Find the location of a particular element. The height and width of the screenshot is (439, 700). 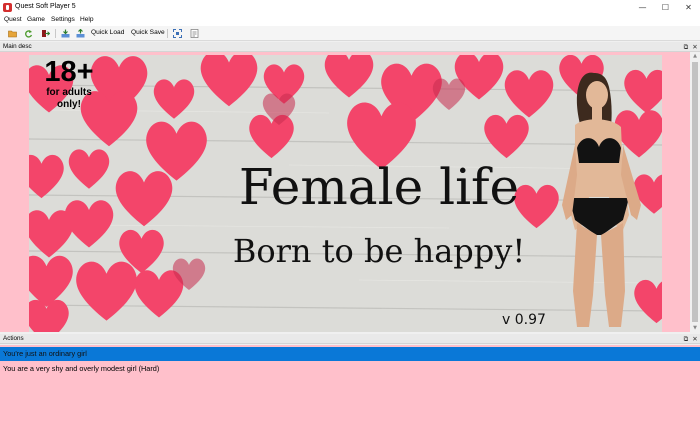

action-item: You're just an ordinary girl is located at coordinates (350, 354).